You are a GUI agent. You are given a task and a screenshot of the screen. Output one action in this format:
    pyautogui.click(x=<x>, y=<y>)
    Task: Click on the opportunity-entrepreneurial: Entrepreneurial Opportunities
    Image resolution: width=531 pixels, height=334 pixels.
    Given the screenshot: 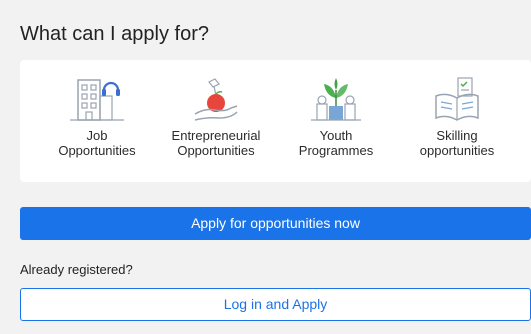 What is the action you would take?
    pyautogui.click(x=216, y=121)
    